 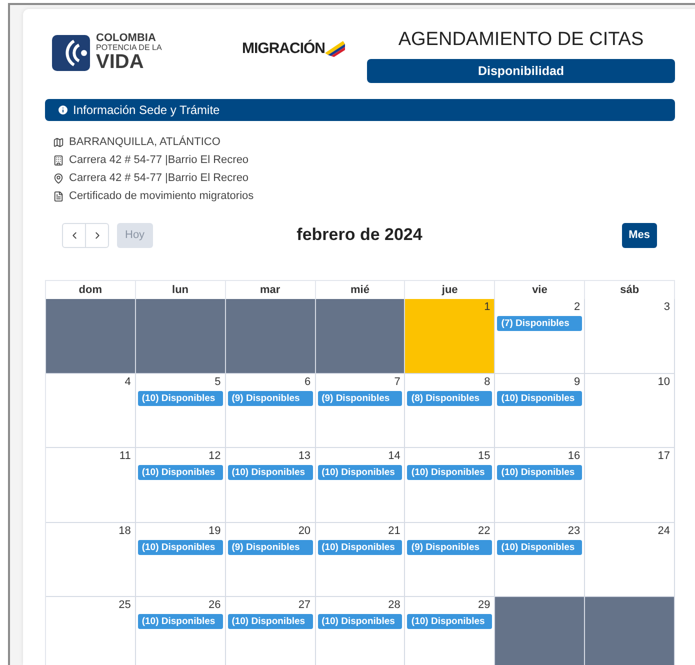 I want to click on day-cell: 25, so click(x=91, y=631).